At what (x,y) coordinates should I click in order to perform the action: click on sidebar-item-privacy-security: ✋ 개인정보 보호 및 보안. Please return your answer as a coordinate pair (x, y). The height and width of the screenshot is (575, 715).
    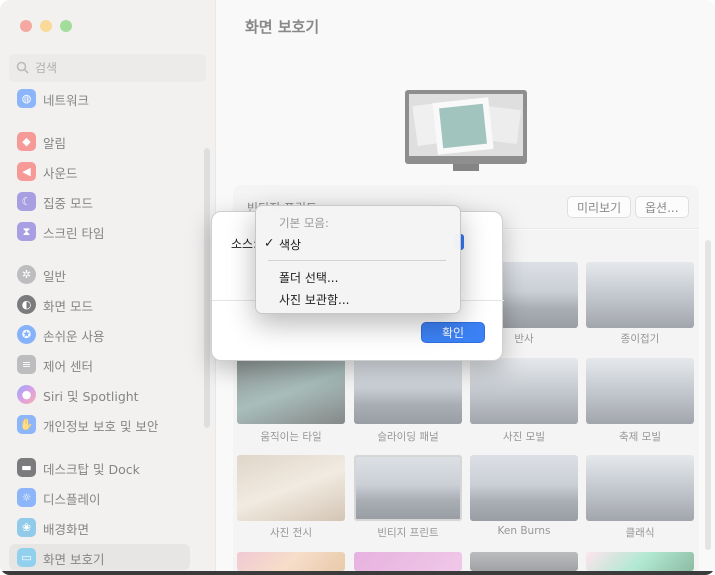
    Looking at the image, I should click on (99, 424).